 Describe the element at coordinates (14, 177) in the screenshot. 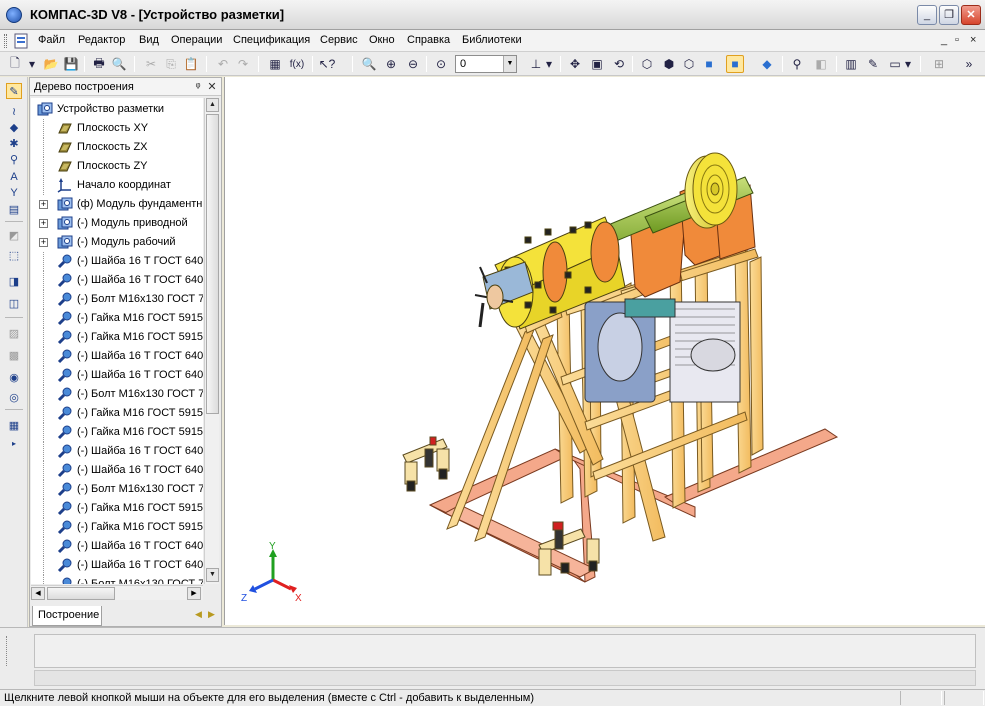

I see `measure-icon: A` at that location.